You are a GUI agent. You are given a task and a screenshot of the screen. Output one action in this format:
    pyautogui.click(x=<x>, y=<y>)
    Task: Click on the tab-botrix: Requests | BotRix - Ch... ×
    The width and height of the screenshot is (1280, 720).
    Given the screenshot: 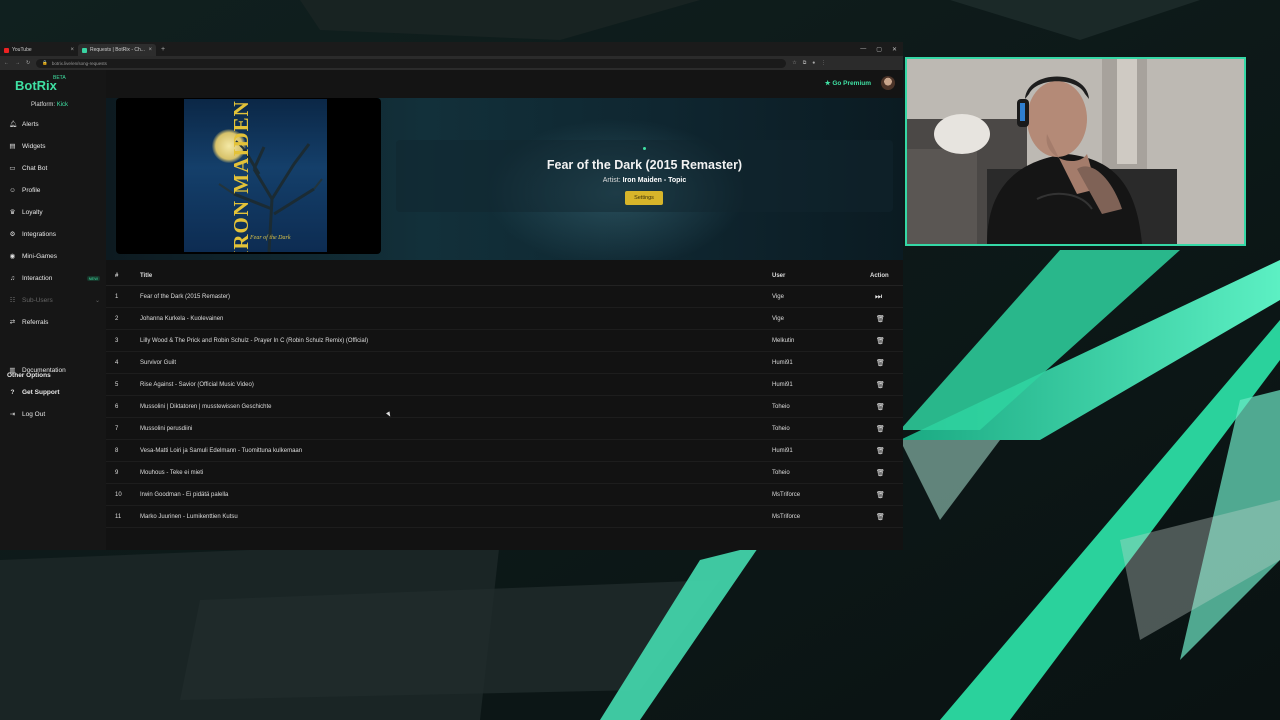 What is the action you would take?
    pyautogui.click(x=117, y=50)
    